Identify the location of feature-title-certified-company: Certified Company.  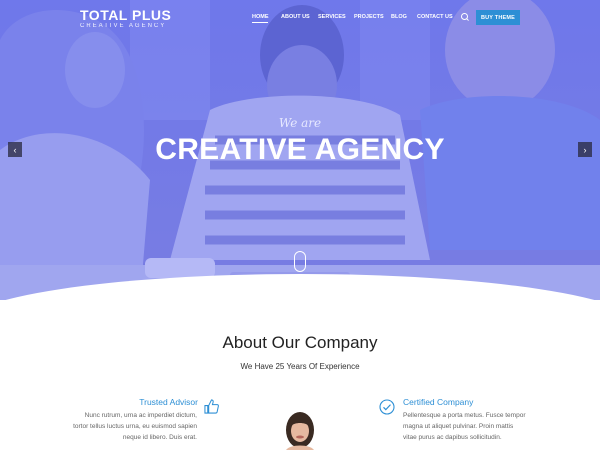
(438, 402).